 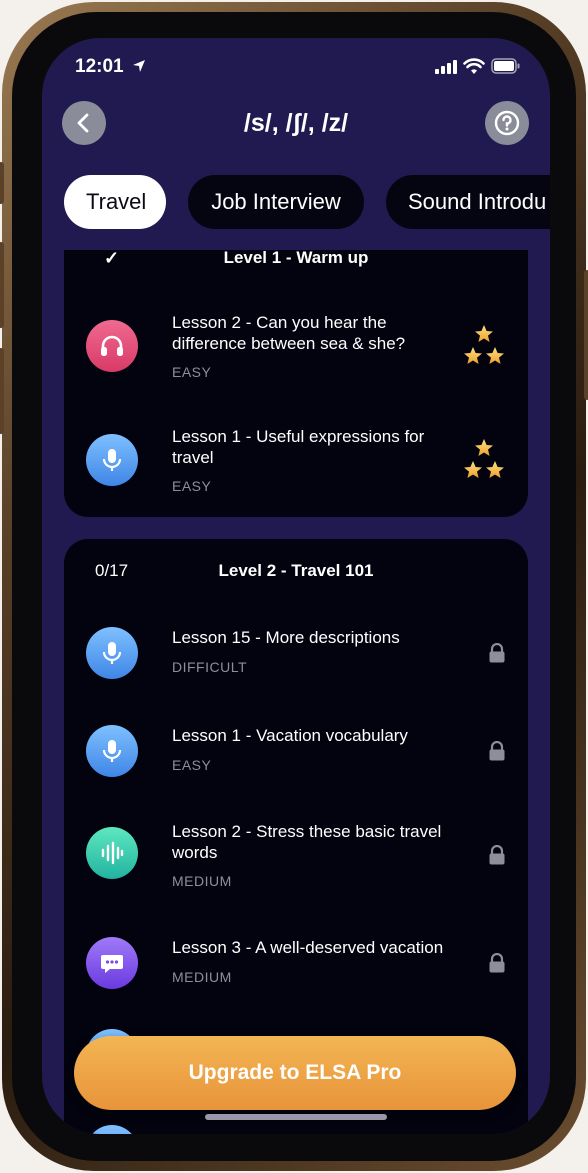 I want to click on question-mark-icon, so click(x=507, y=123).